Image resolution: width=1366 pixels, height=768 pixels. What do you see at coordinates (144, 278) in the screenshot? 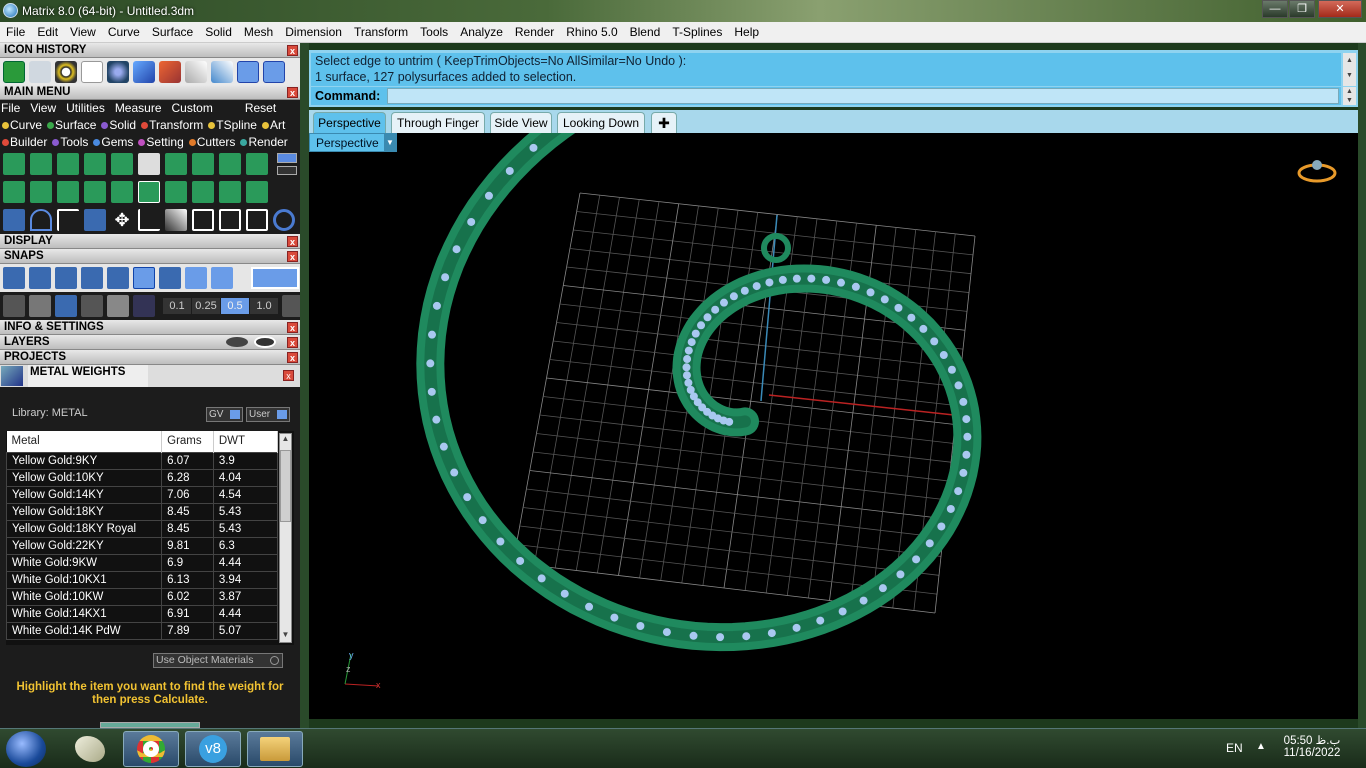
I see `int-snap-icon` at bounding box center [144, 278].